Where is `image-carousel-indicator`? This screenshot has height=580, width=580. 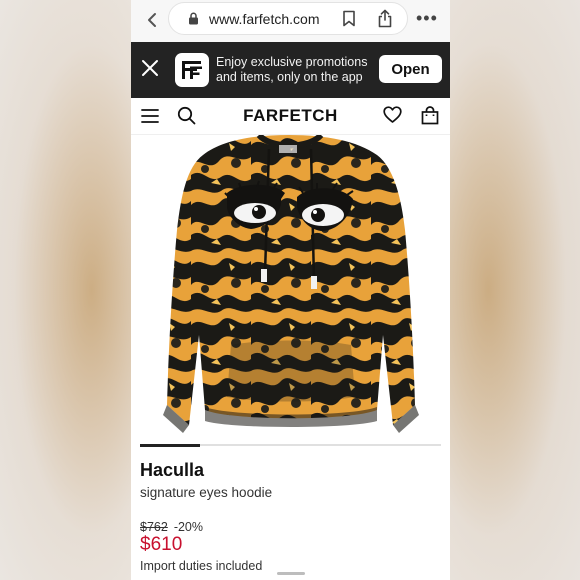 image-carousel-indicator is located at coordinates (290, 445).